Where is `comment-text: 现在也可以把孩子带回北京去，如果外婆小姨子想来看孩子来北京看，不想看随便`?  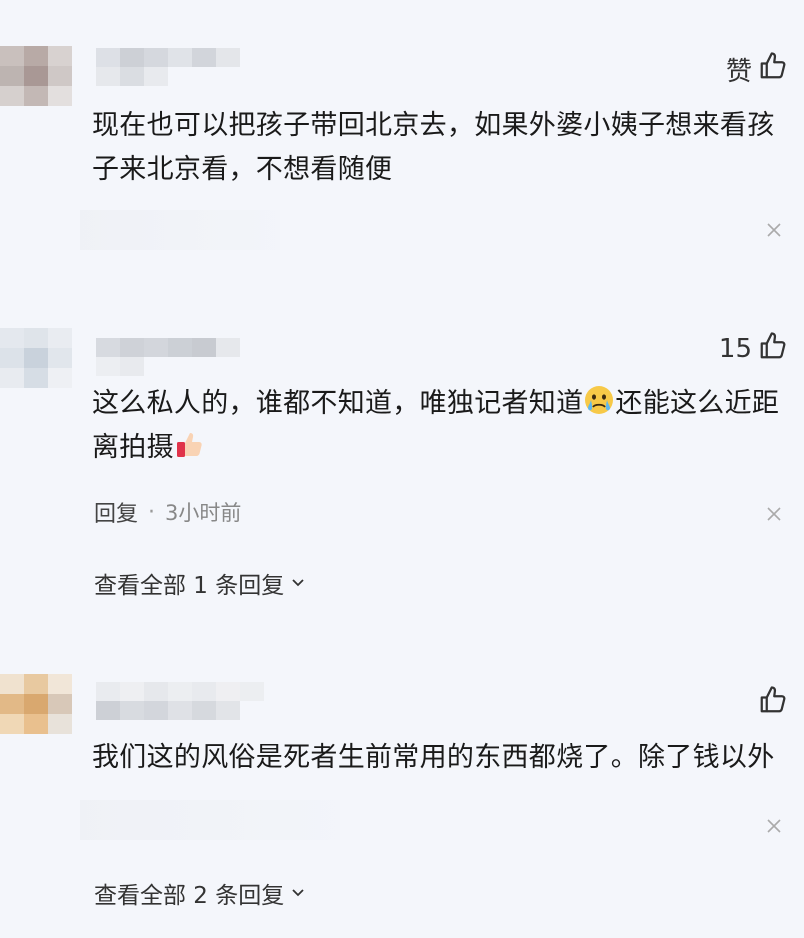 comment-text: 现在也可以把孩子带回北京去，如果外婆小姨子想来看孩子来北京看，不想看随便 is located at coordinates (433, 147).